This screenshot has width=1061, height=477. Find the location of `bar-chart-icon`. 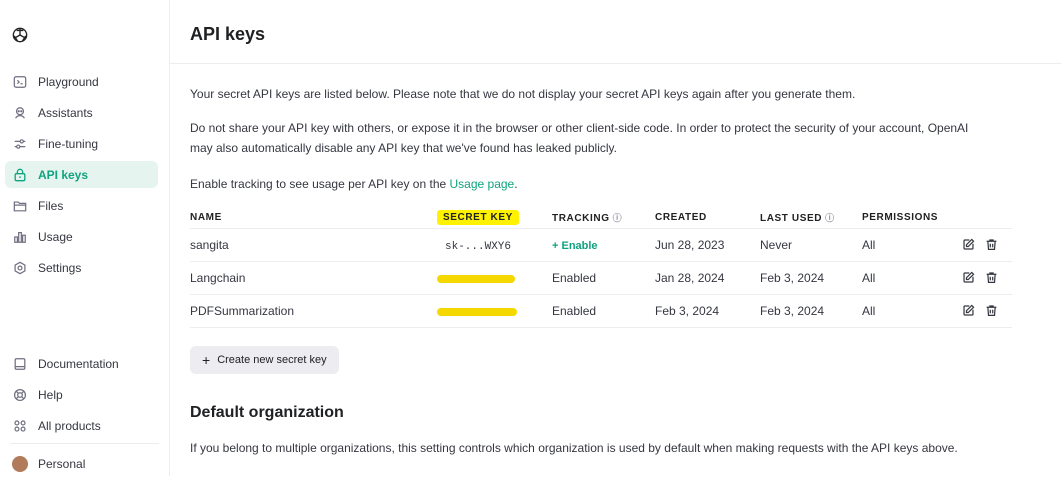

bar-chart-icon is located at coordinates (20, 237).